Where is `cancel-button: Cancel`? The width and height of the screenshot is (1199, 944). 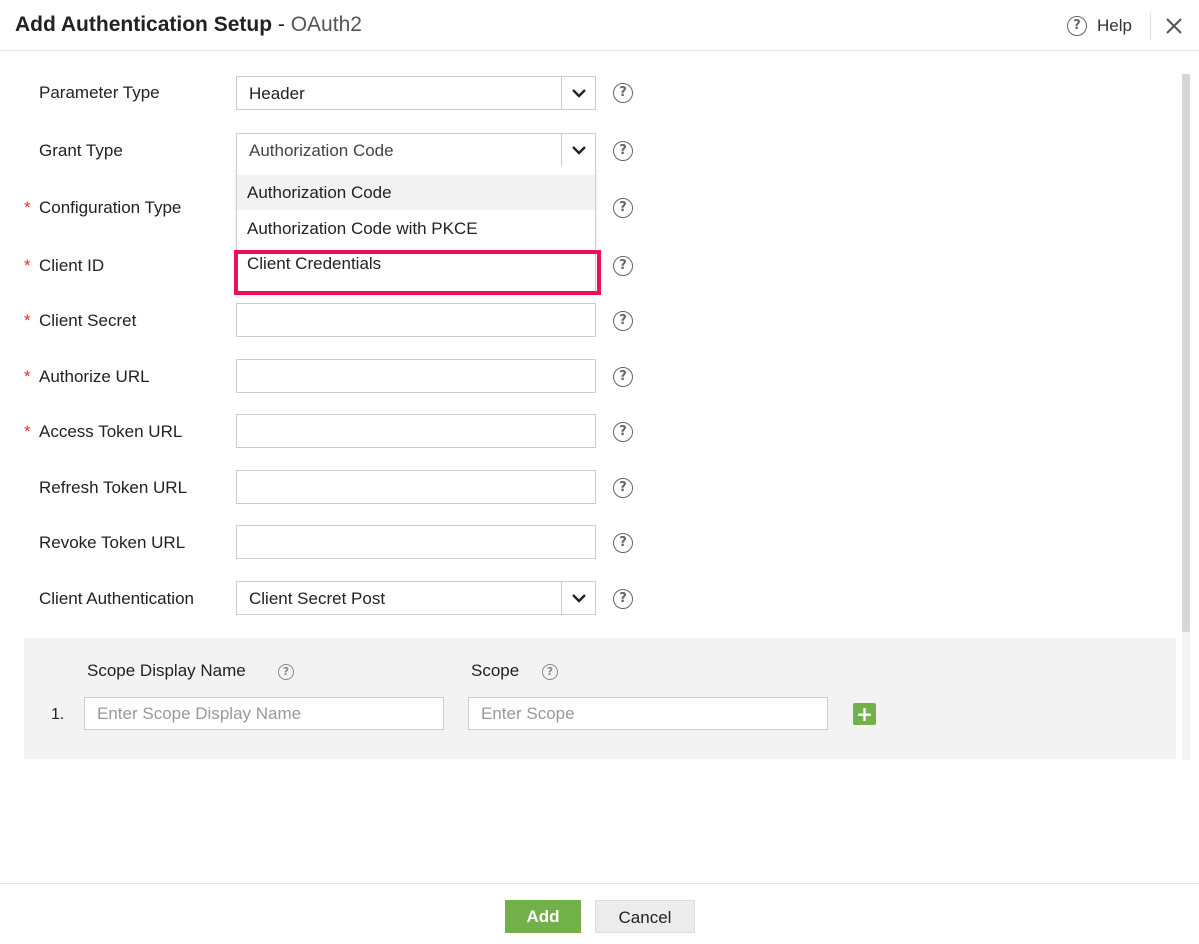
cancel-button: Cancel is located at coordinates (645, 916).